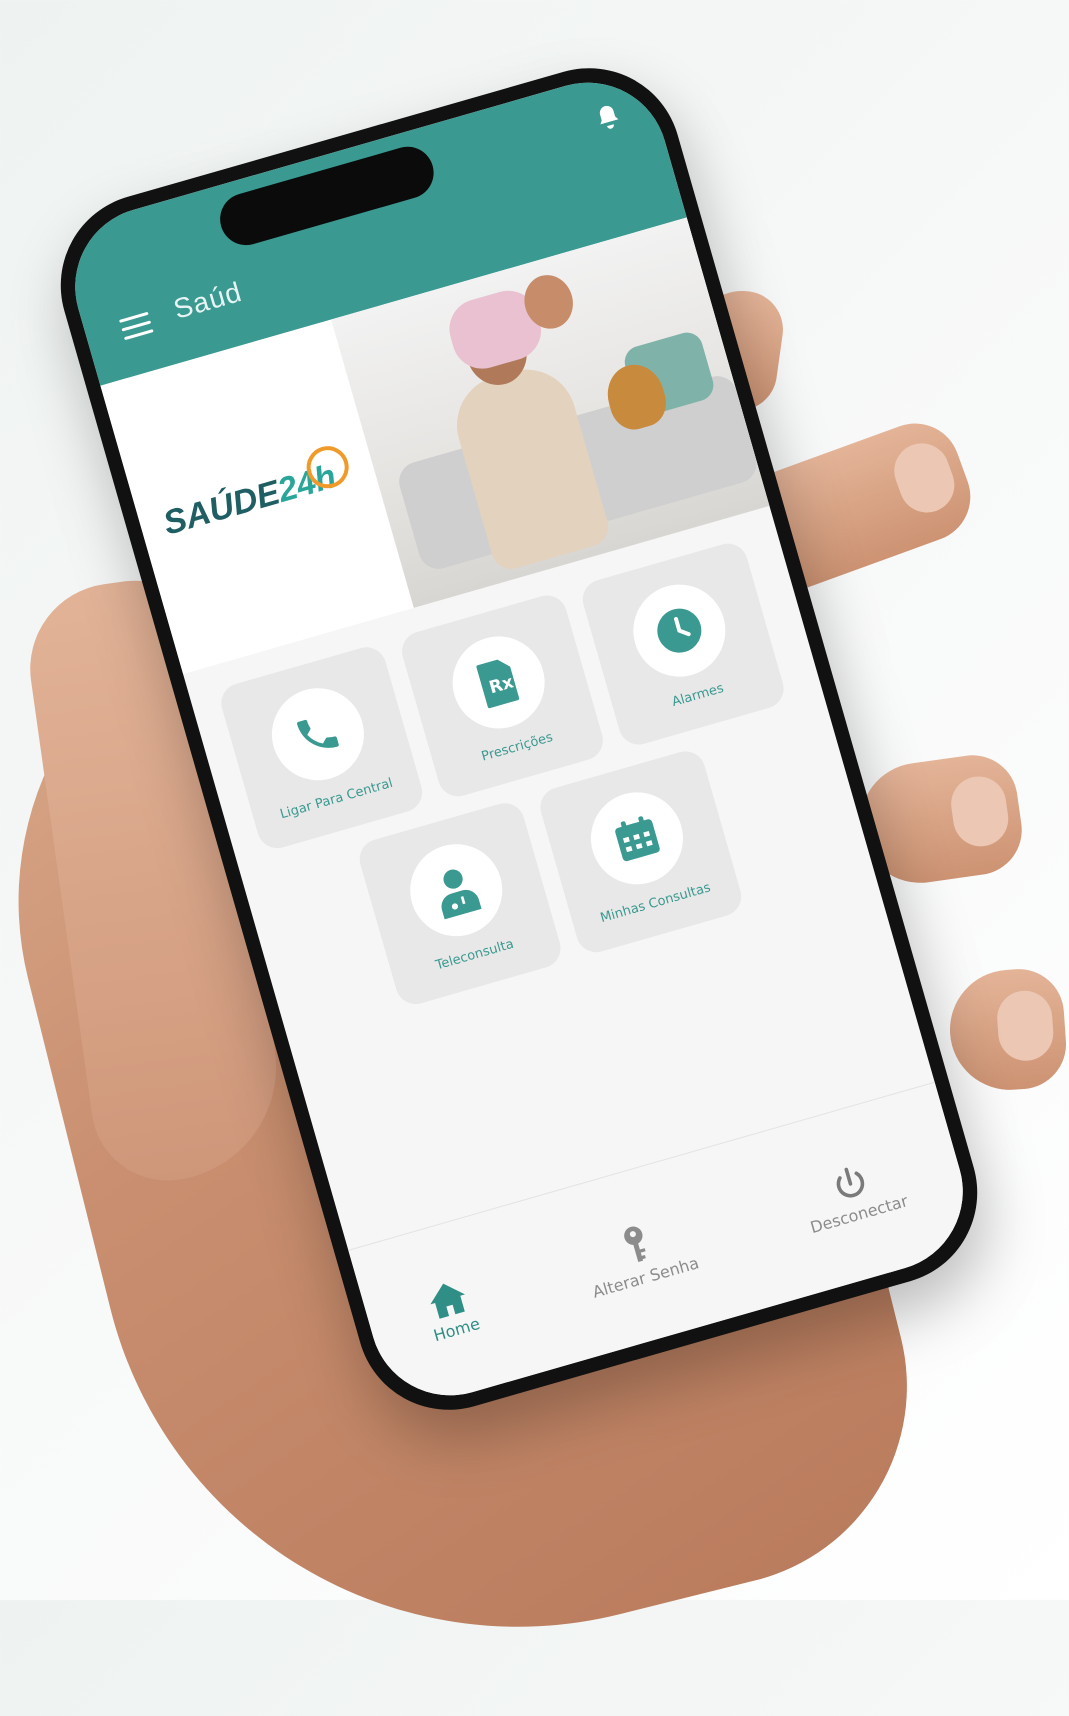  What do you see at coordinates (461, 894) in the screenshot?
I see `doctor-icon` at bounding box center [461, 894].